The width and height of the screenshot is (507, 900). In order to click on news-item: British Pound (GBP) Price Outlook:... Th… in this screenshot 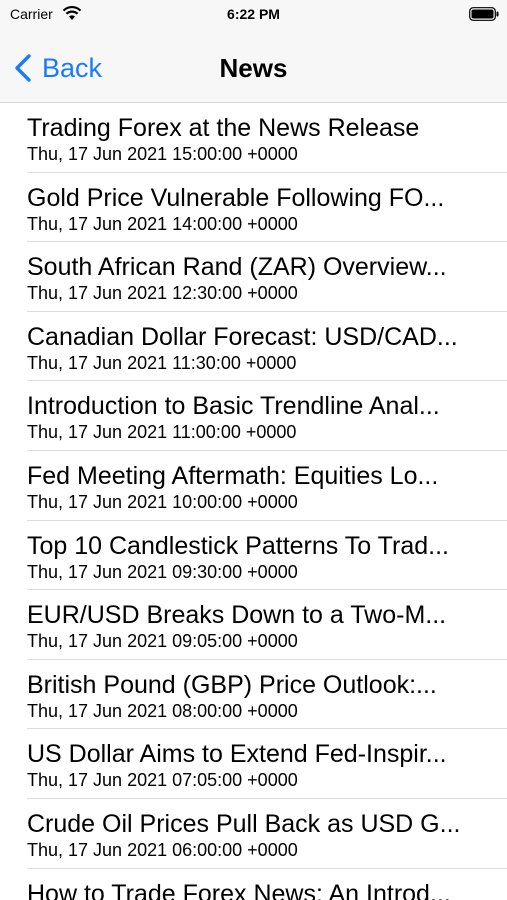, I will do `click(253, 695)`.